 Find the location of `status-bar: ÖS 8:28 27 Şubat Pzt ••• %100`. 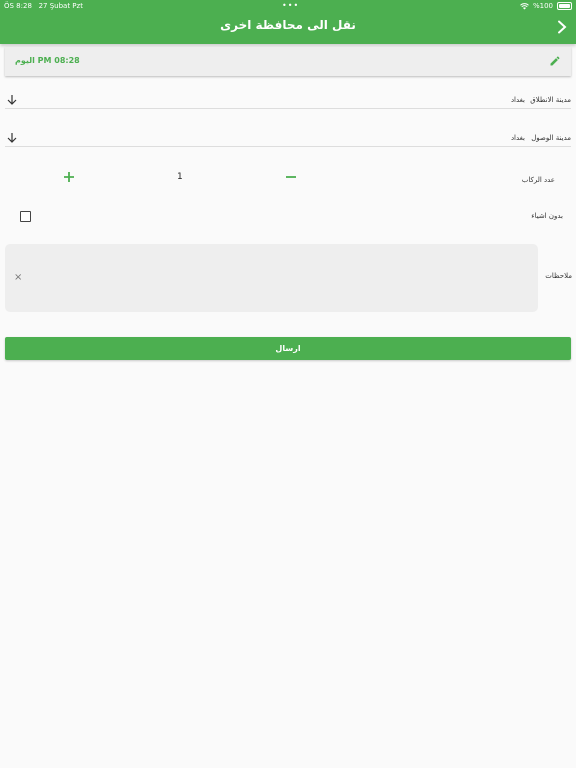

status-bar: ÖS 8:28 27 Şubat Pzt ••• %100 is located at coordinates (288, 6).